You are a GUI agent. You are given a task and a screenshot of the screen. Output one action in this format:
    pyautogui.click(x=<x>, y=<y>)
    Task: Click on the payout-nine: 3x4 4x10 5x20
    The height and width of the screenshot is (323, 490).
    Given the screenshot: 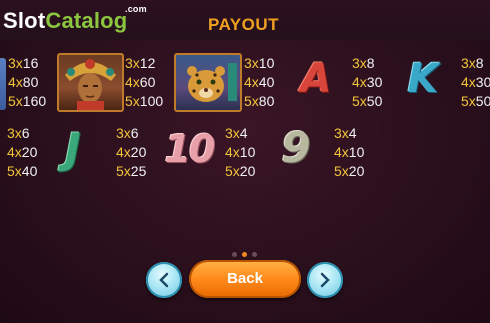 What is the action you would take?
    pyautogui.click(x=349, y=152)
    